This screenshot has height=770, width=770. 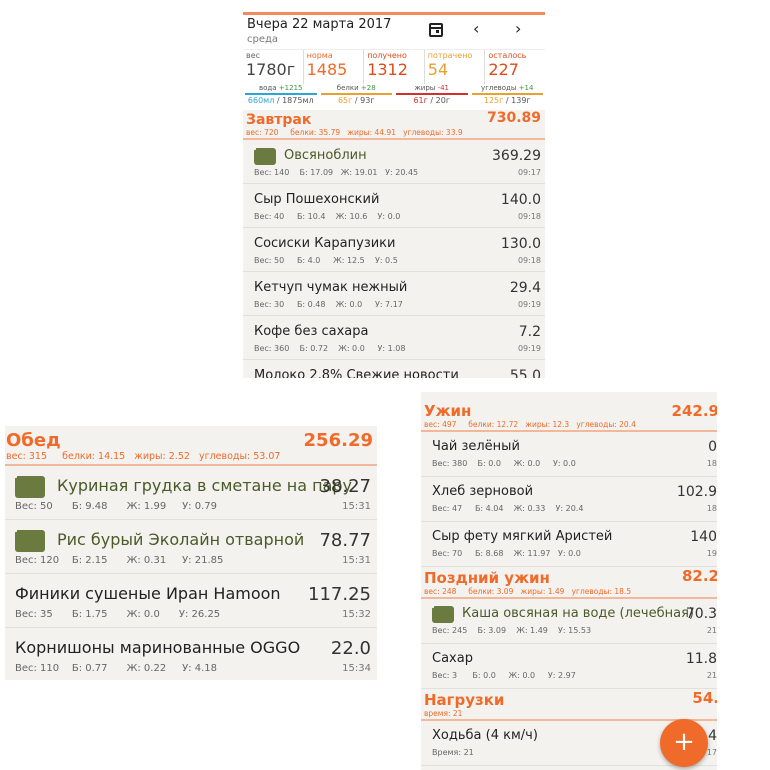 I want to click on stat-label: норма, so click(x=319, y=55).